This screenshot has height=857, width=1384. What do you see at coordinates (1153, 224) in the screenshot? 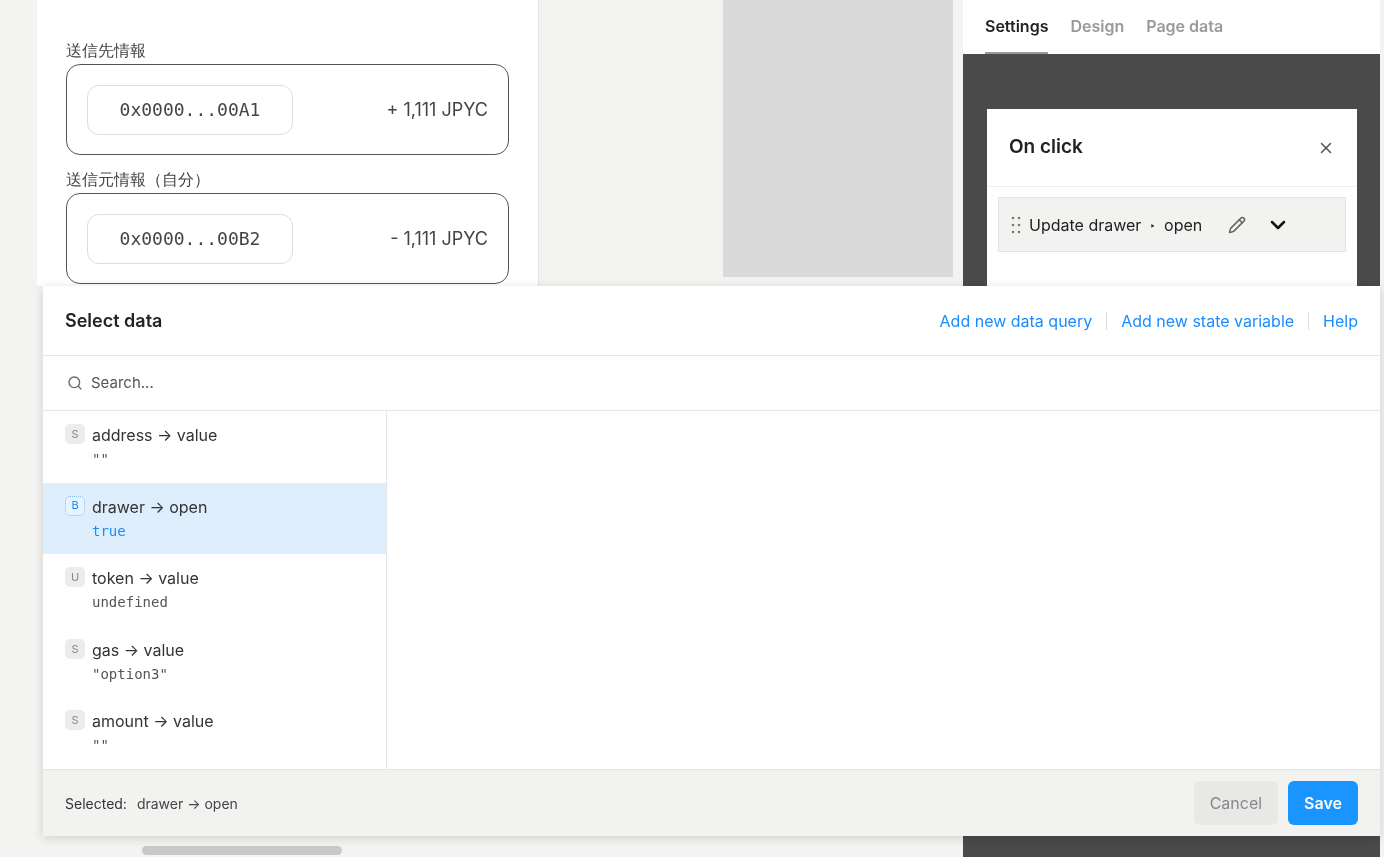
I see `action-arrow: ‣` at bounding box center [1153, 224].